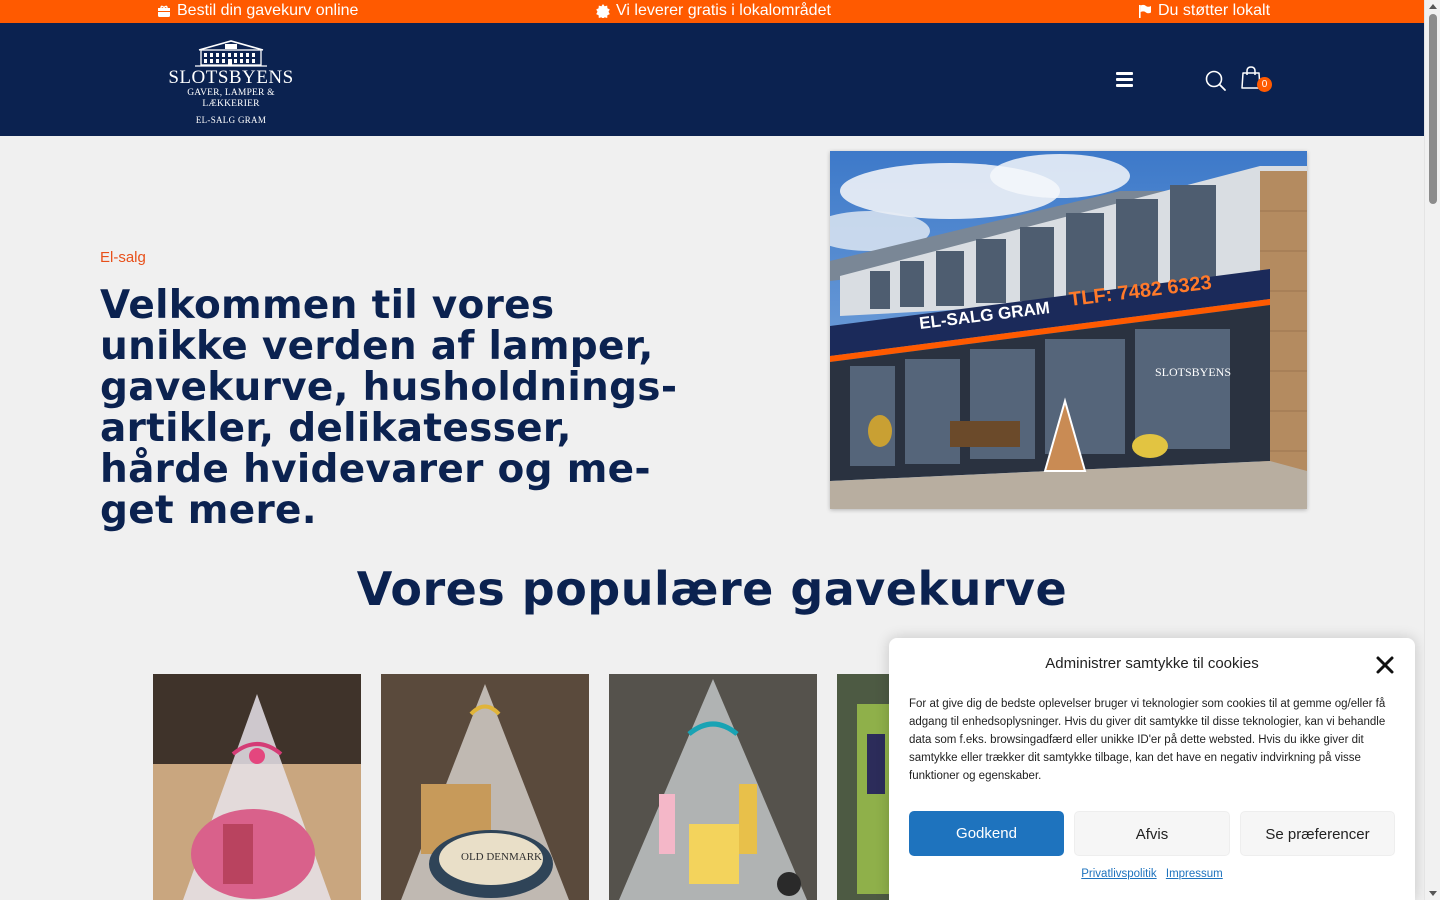 The image size is (1440, 900). Describe the element at coordinates (231, 98) in the screenshot. I see `logo-subtitle: GAVER, LAMPER & LÆKKERIER` at that location.